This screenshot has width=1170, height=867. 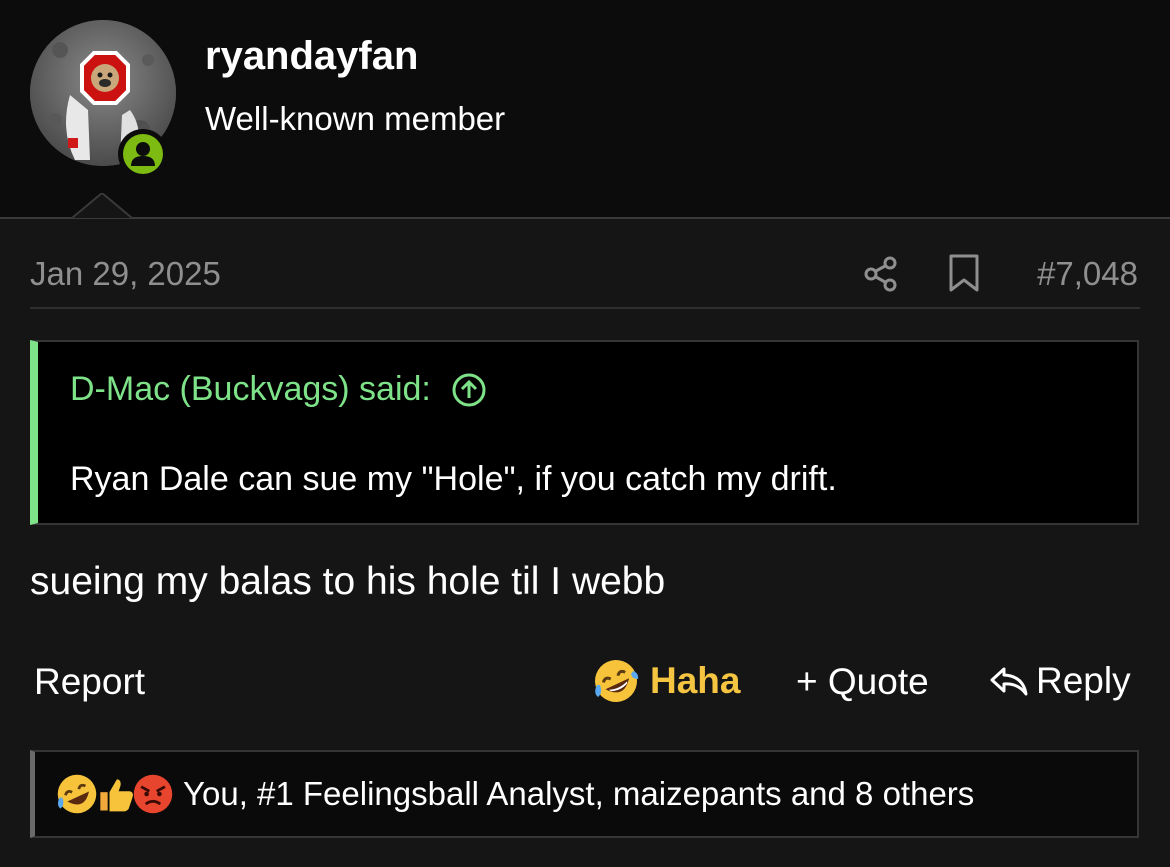 I want to click on rofl-emoji, so click(x=617, y=681).